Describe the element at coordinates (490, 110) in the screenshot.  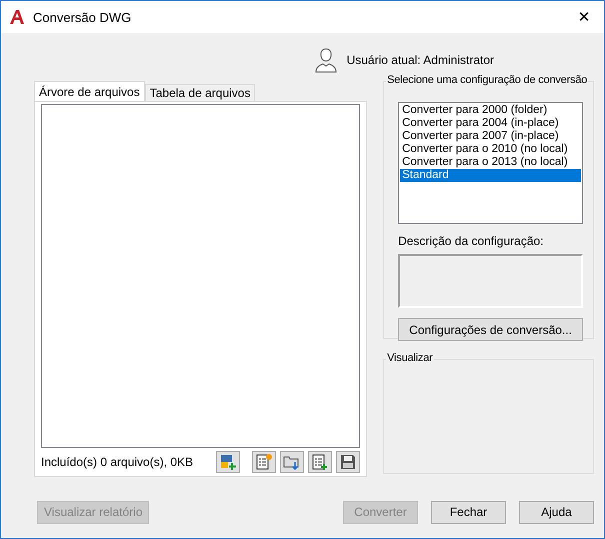
I see `configuration-item: Converter para 2000 (folder)` at that location.